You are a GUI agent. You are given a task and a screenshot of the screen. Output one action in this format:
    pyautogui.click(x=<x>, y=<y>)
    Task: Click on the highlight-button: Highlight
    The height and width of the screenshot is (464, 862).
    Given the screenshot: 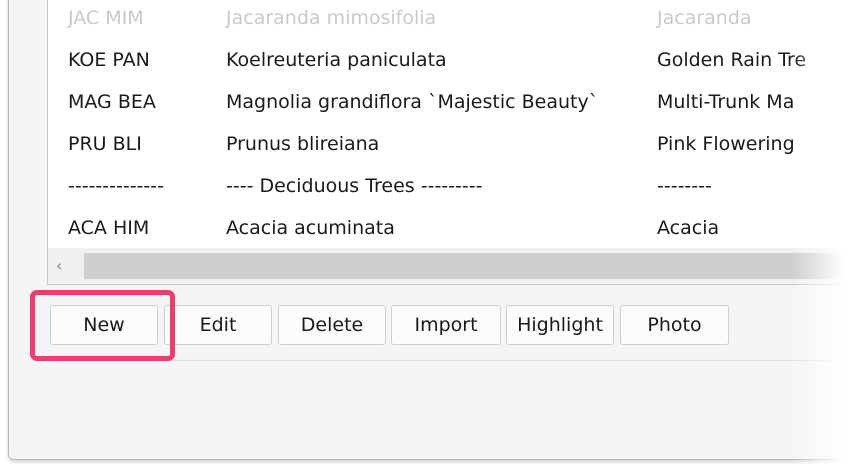 What is the action you would take?
    pyautogui.click(x=560, y=325)
    